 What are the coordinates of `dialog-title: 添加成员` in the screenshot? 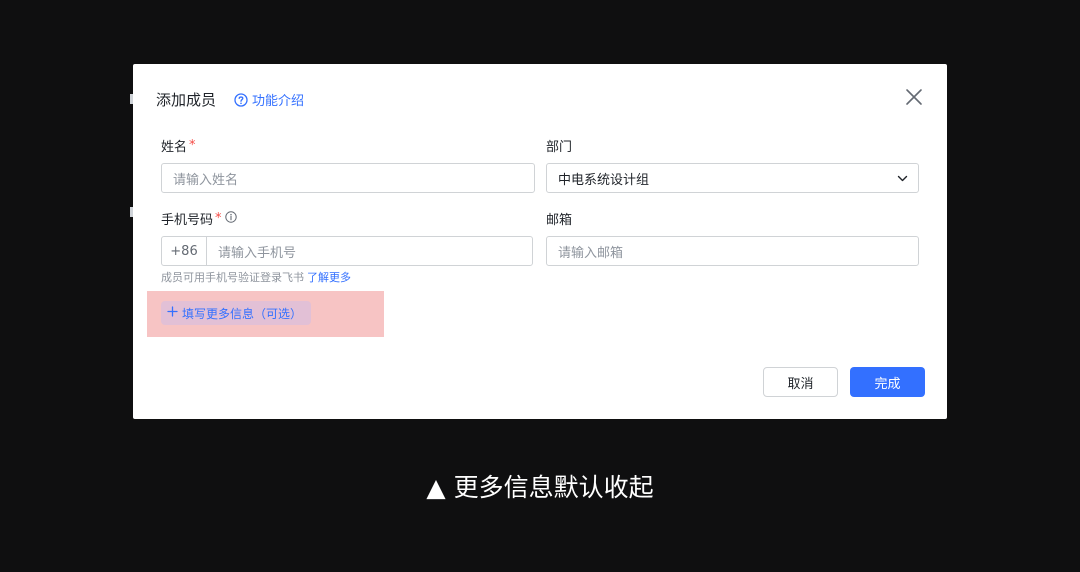 It's located at (186, 100).